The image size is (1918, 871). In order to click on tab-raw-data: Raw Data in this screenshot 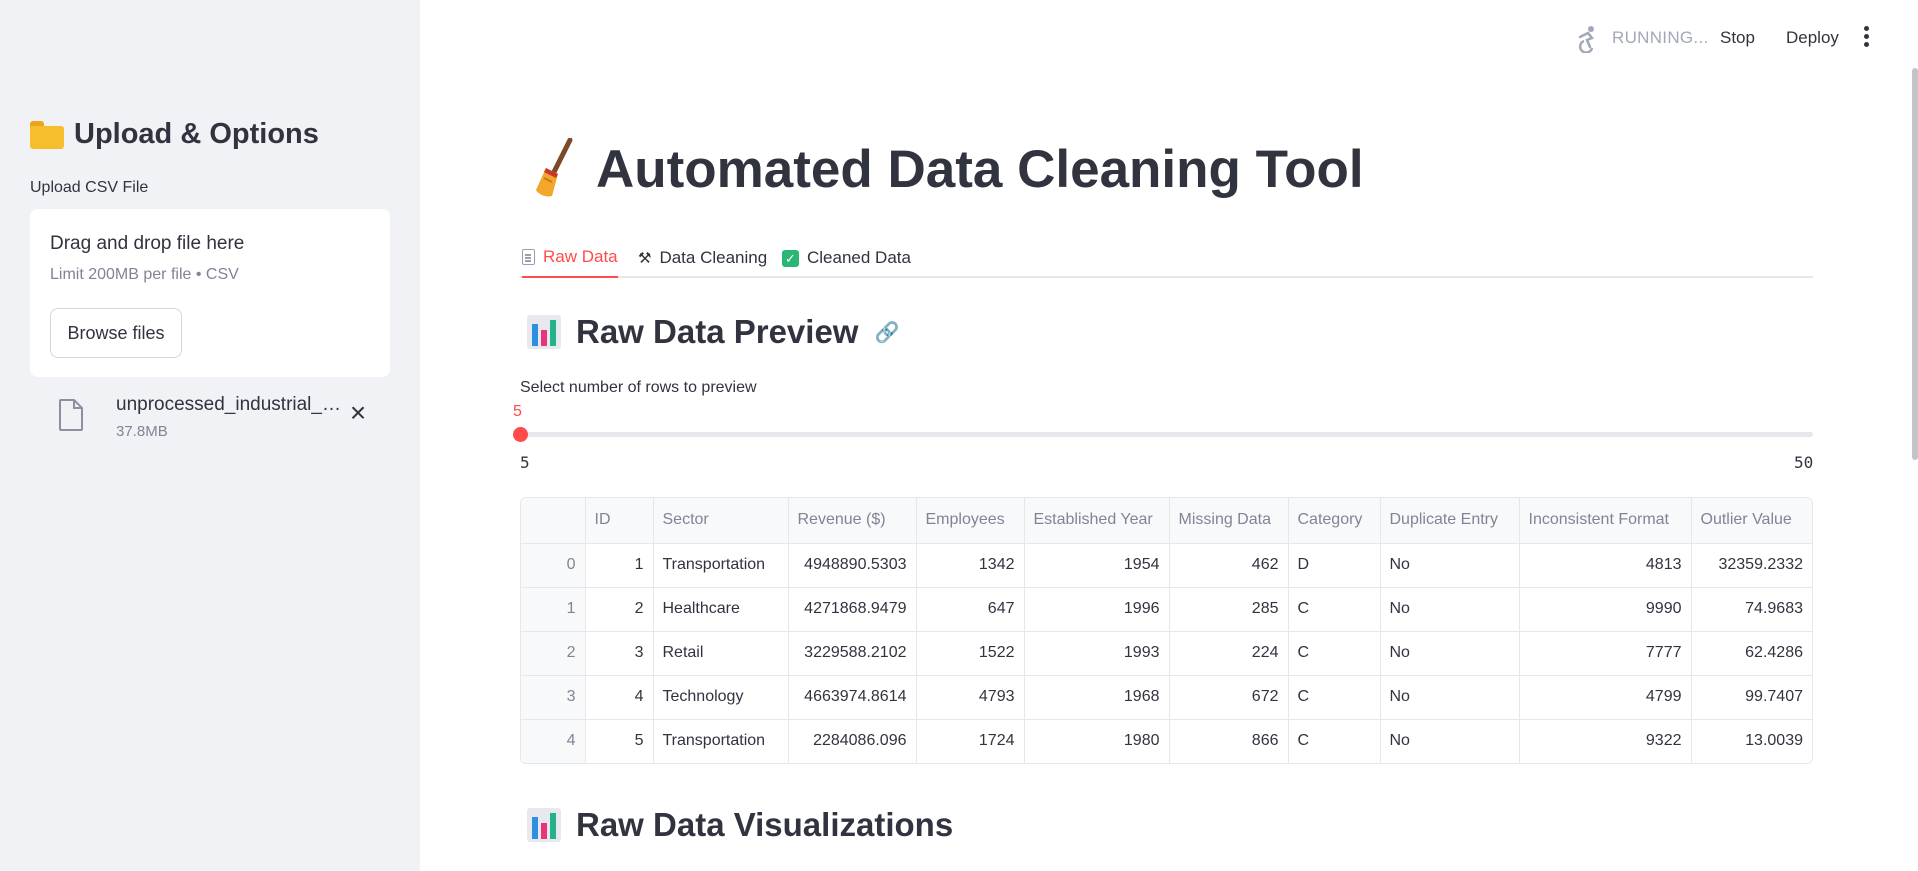, I will do `click(570, 258)`.